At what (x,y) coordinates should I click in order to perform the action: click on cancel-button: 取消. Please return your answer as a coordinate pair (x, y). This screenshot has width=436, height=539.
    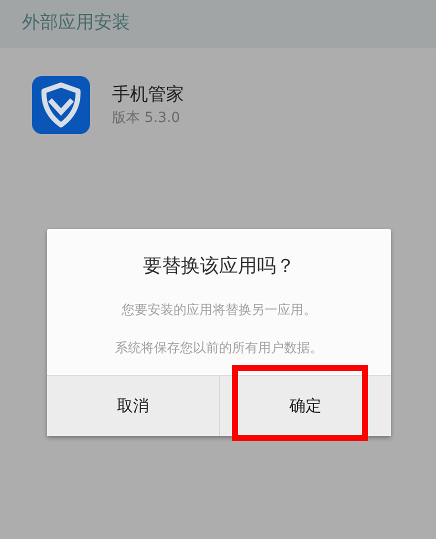
    Looking at the image, I should click on (132, 406).